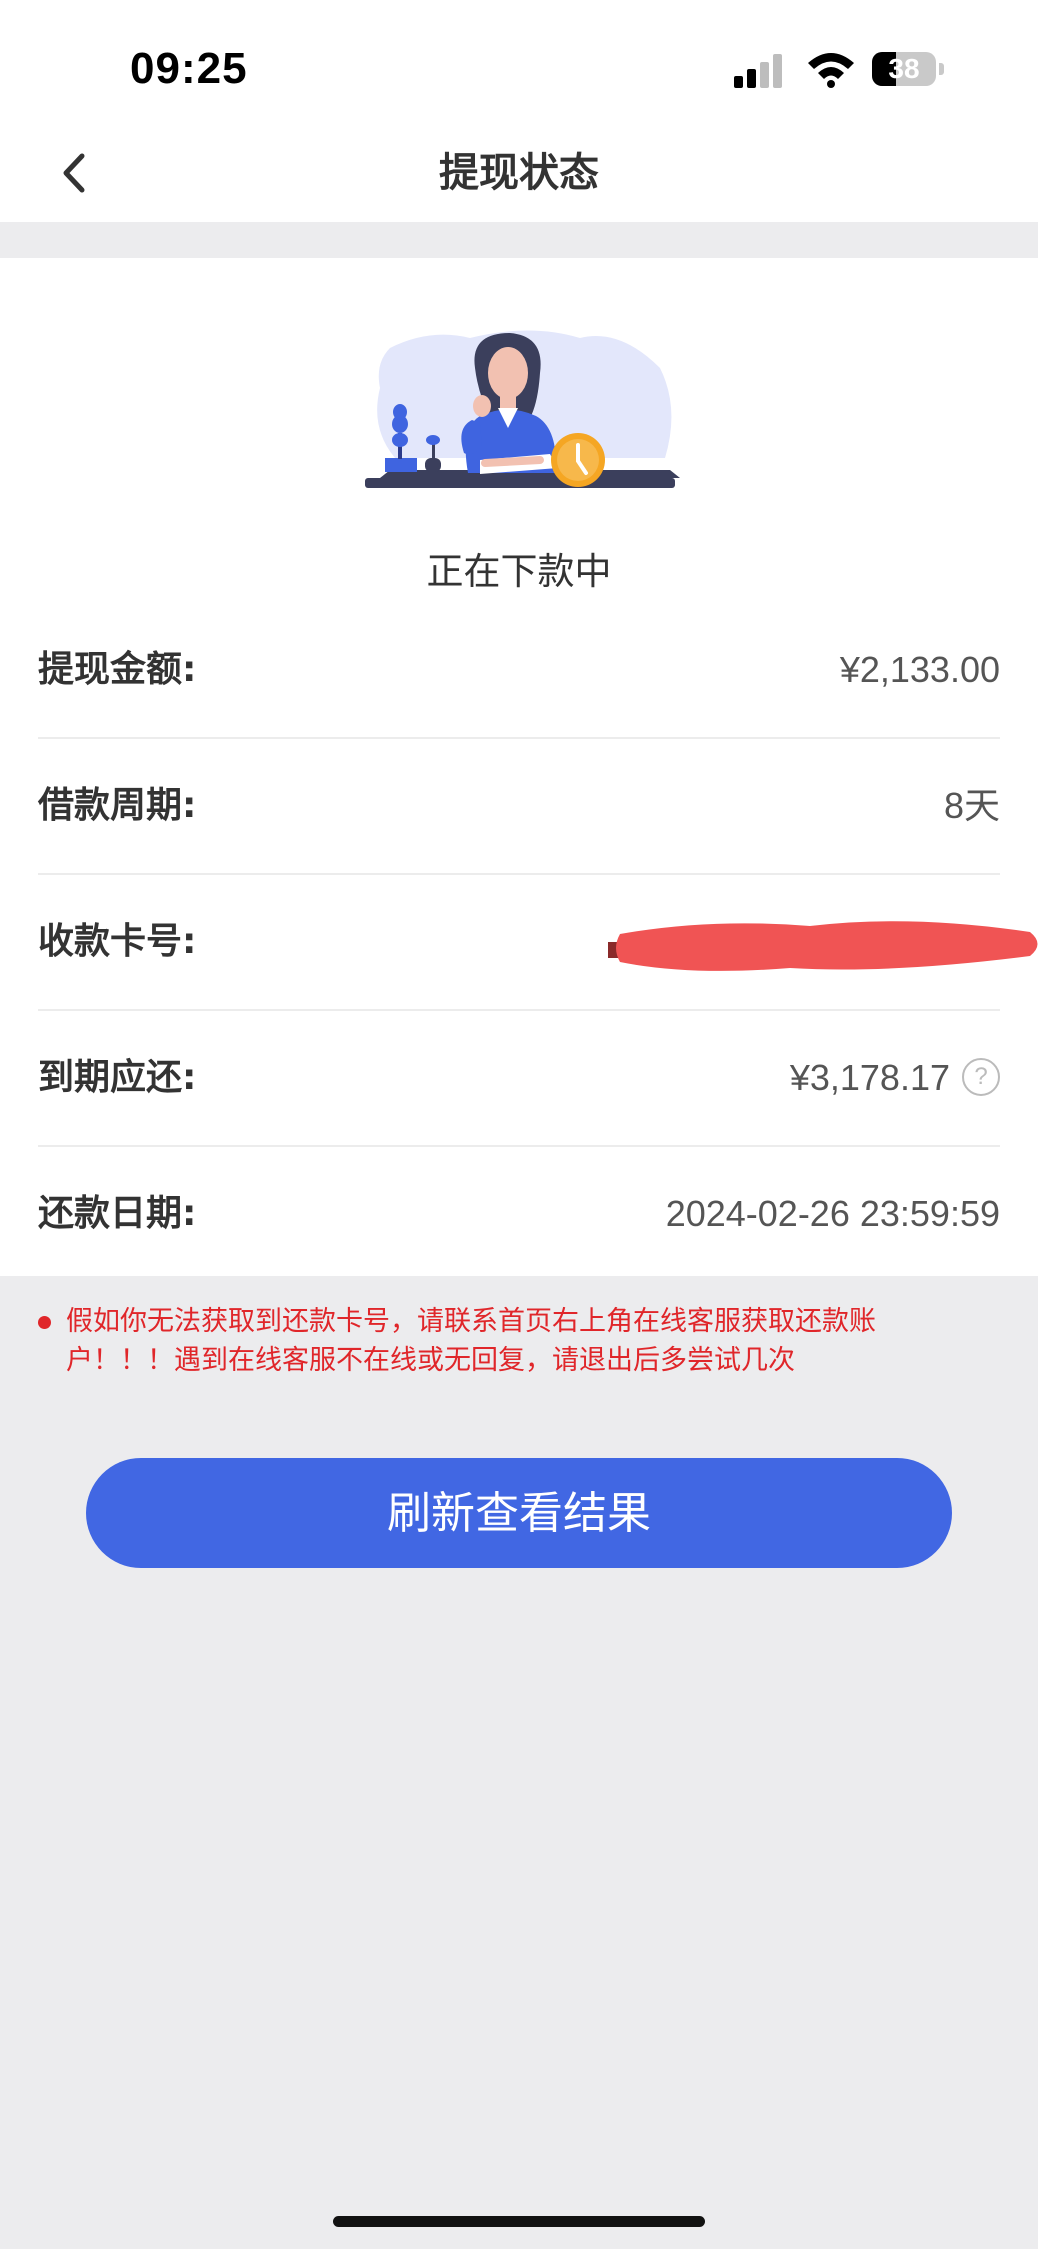 This screenshot has width=1038, height=2249. I want to click on card-number-row: 收款卡号:, so click(538, 942).